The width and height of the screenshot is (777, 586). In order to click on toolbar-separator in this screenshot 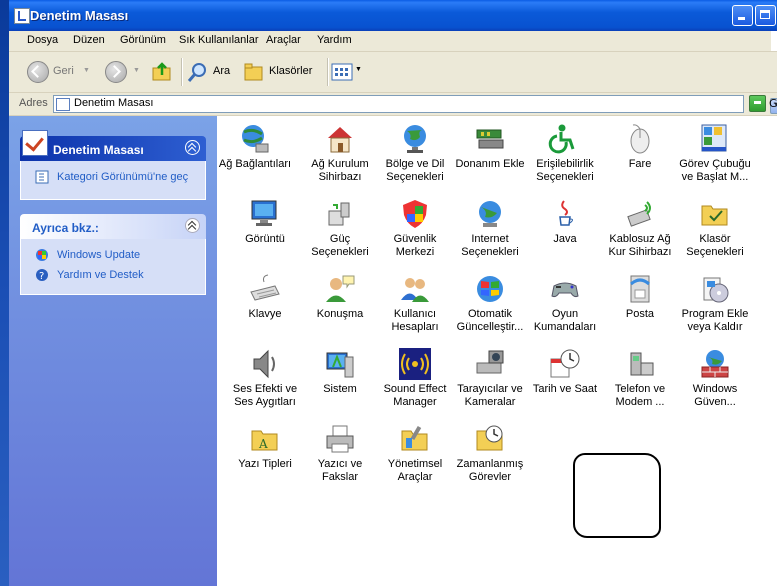, I will do `click(328, 72)`.